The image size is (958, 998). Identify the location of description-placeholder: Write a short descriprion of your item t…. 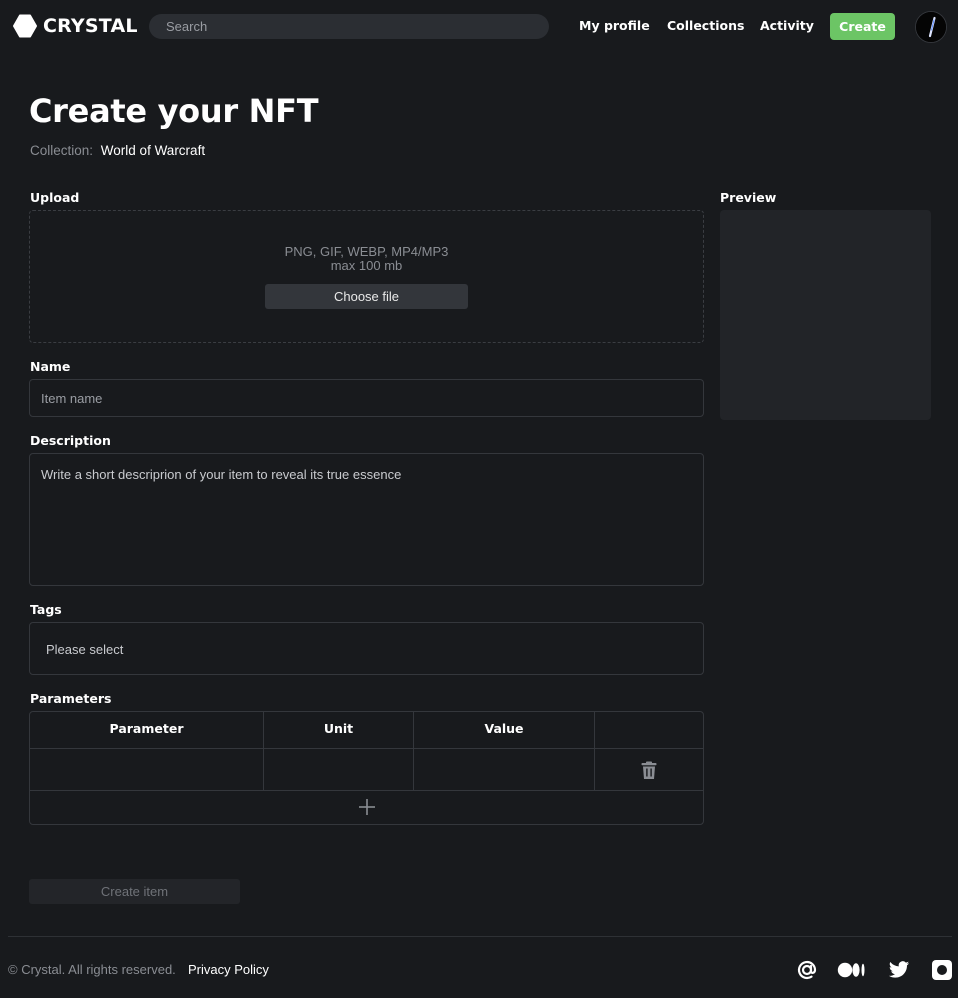
(221, 474).